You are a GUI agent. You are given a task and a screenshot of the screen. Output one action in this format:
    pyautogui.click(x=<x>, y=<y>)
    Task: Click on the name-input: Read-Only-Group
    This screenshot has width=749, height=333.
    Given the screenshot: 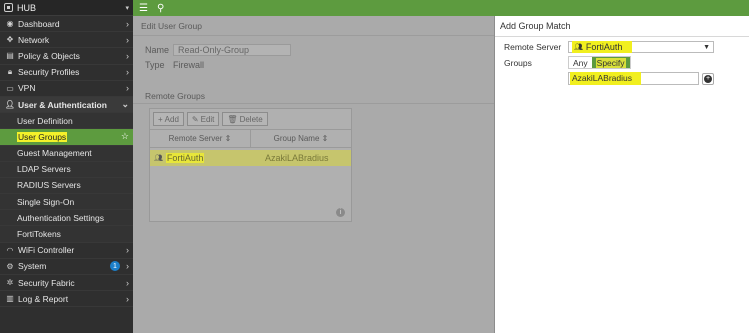 What is the action you would take?
    pyautogui.click(x=232, y=49)
    